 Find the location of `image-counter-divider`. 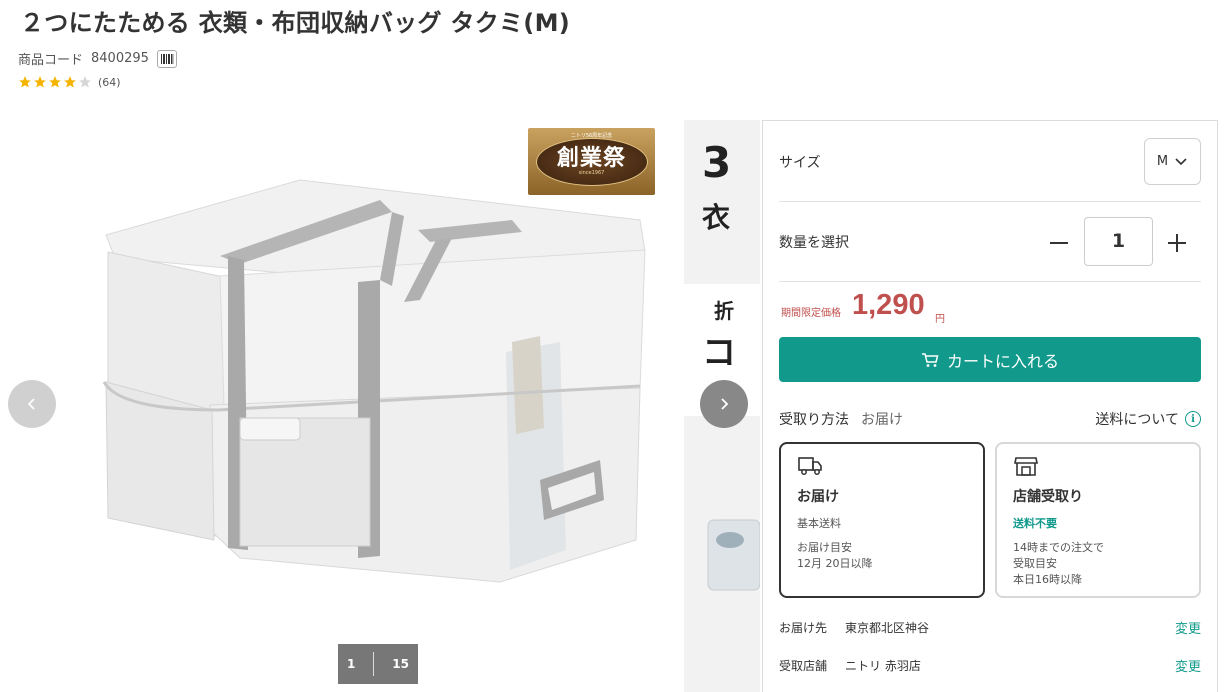

image-counter-divider is located at coordinates (374, 664).